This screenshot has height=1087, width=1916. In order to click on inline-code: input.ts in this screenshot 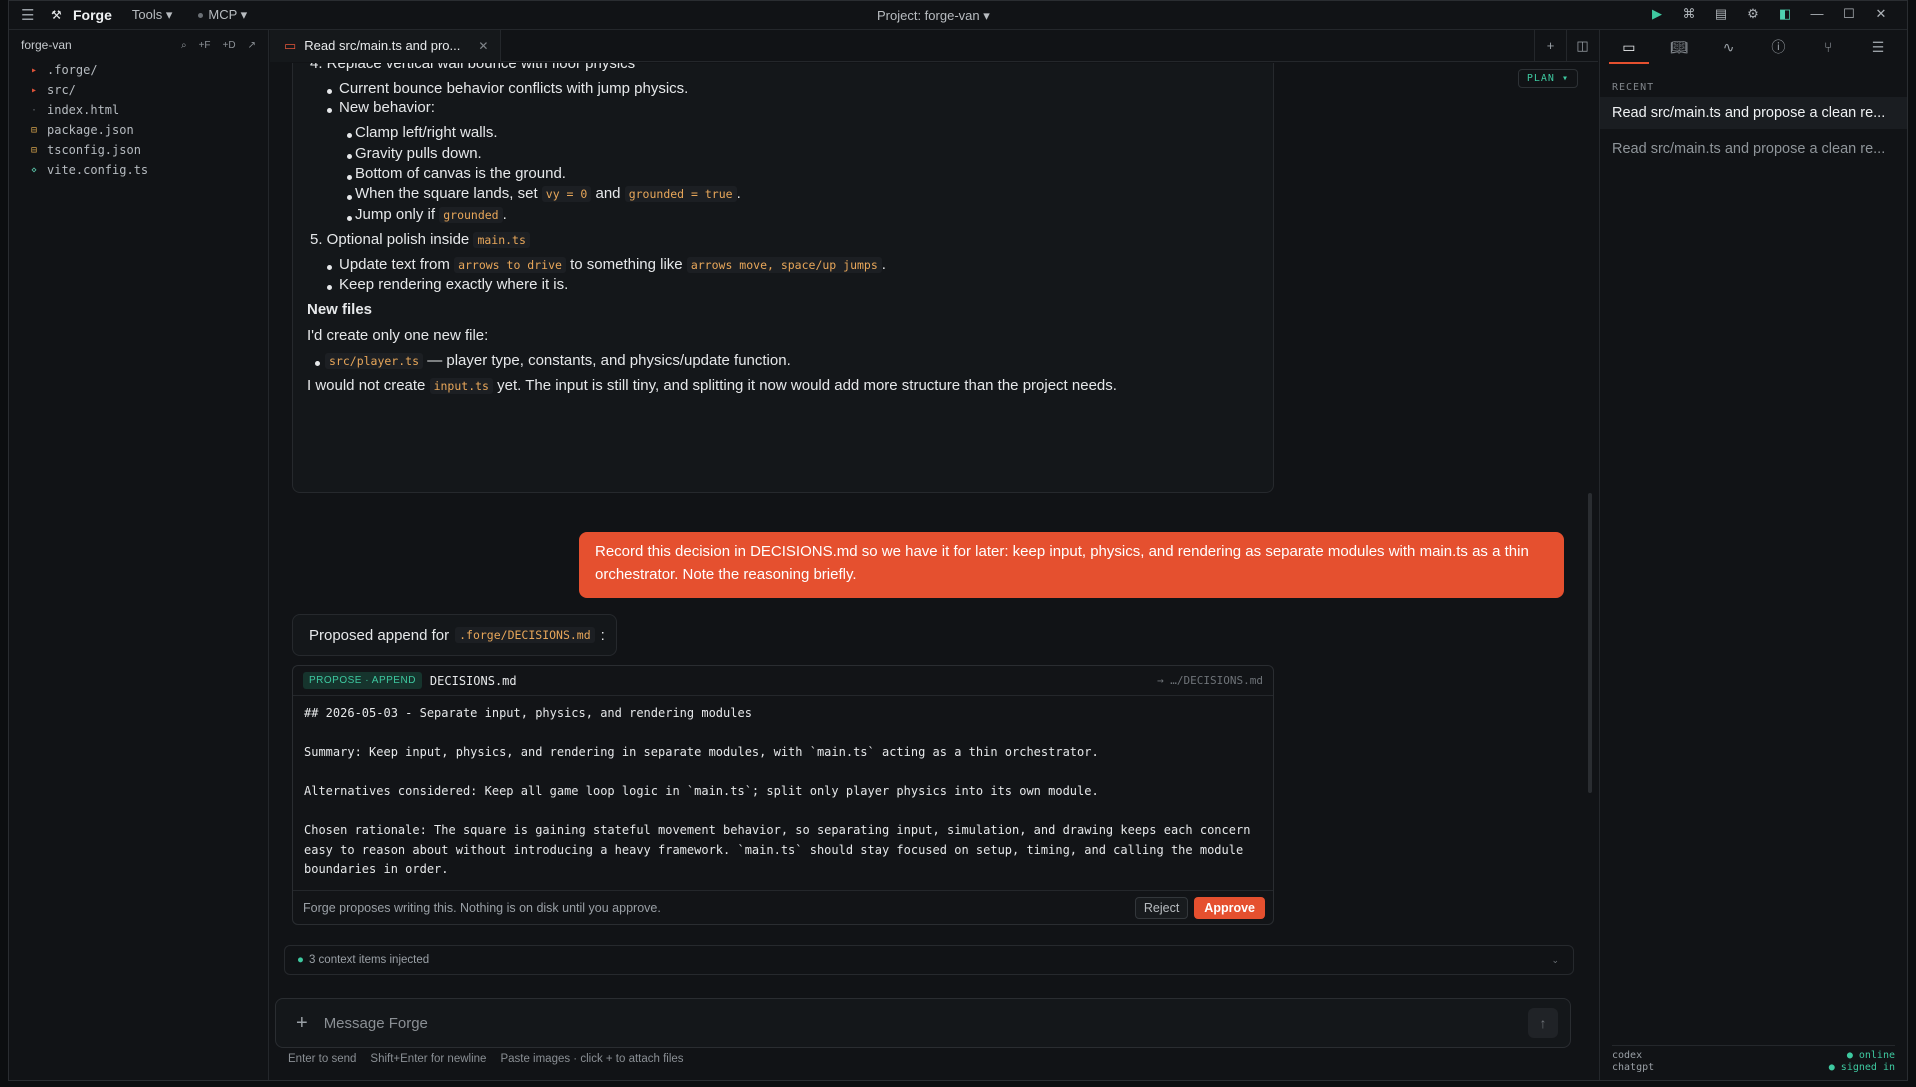, I will do `click(461, 386)`.